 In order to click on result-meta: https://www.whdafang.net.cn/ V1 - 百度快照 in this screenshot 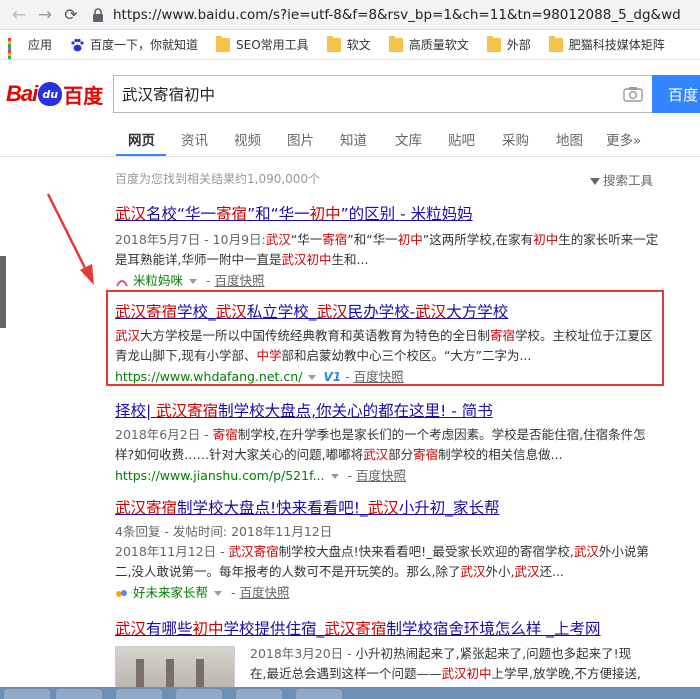, I will do `click(259, 377)`.